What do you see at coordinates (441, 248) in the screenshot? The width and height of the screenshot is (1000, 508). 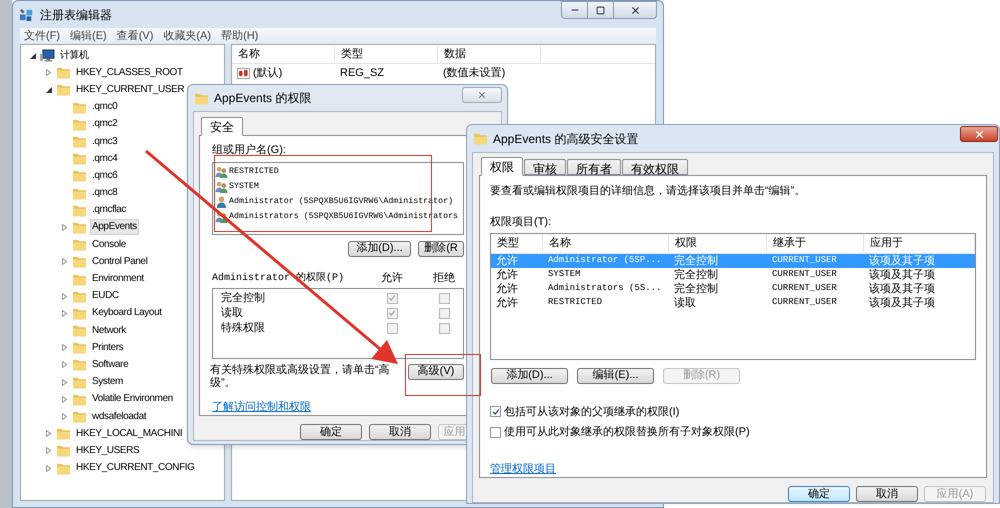 I see `remove-button: 删除(R` at bounding box center [441, 248].